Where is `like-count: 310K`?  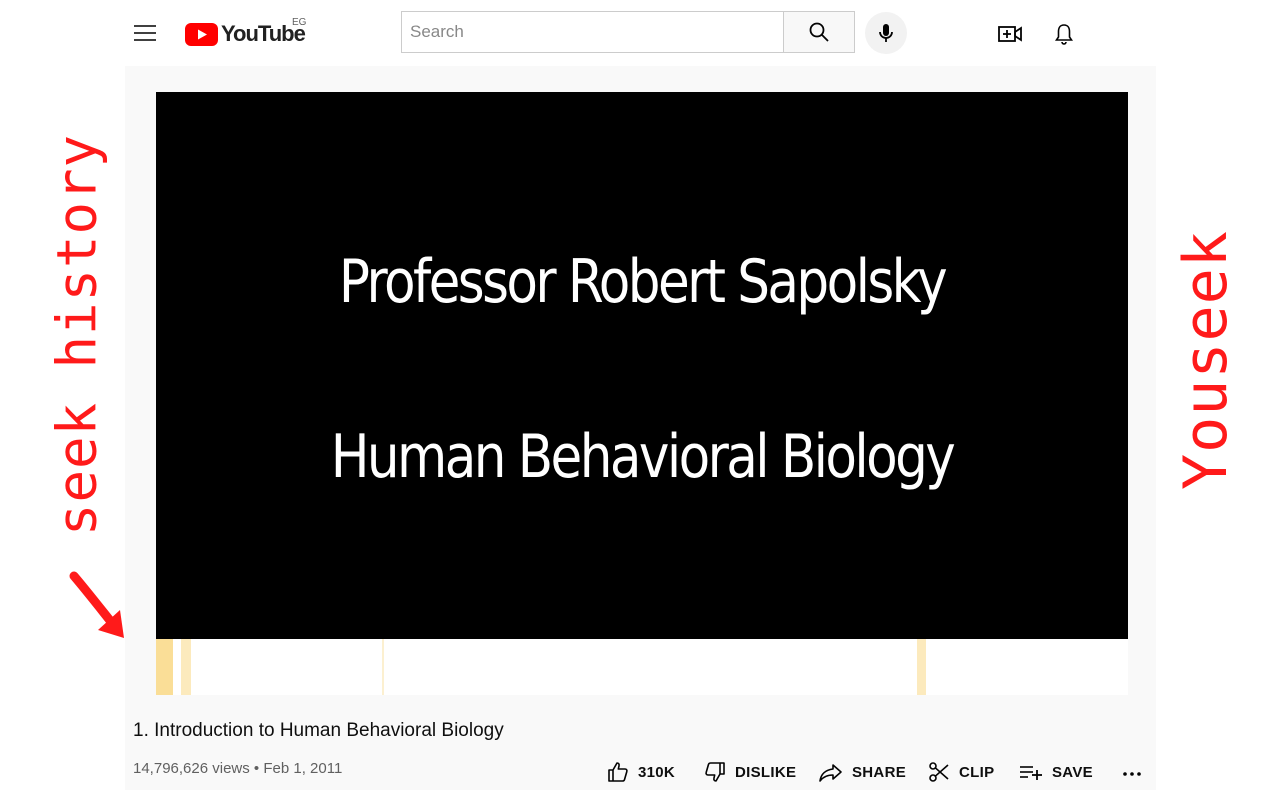 like-count: 310K is located at coordinates (657, 772).